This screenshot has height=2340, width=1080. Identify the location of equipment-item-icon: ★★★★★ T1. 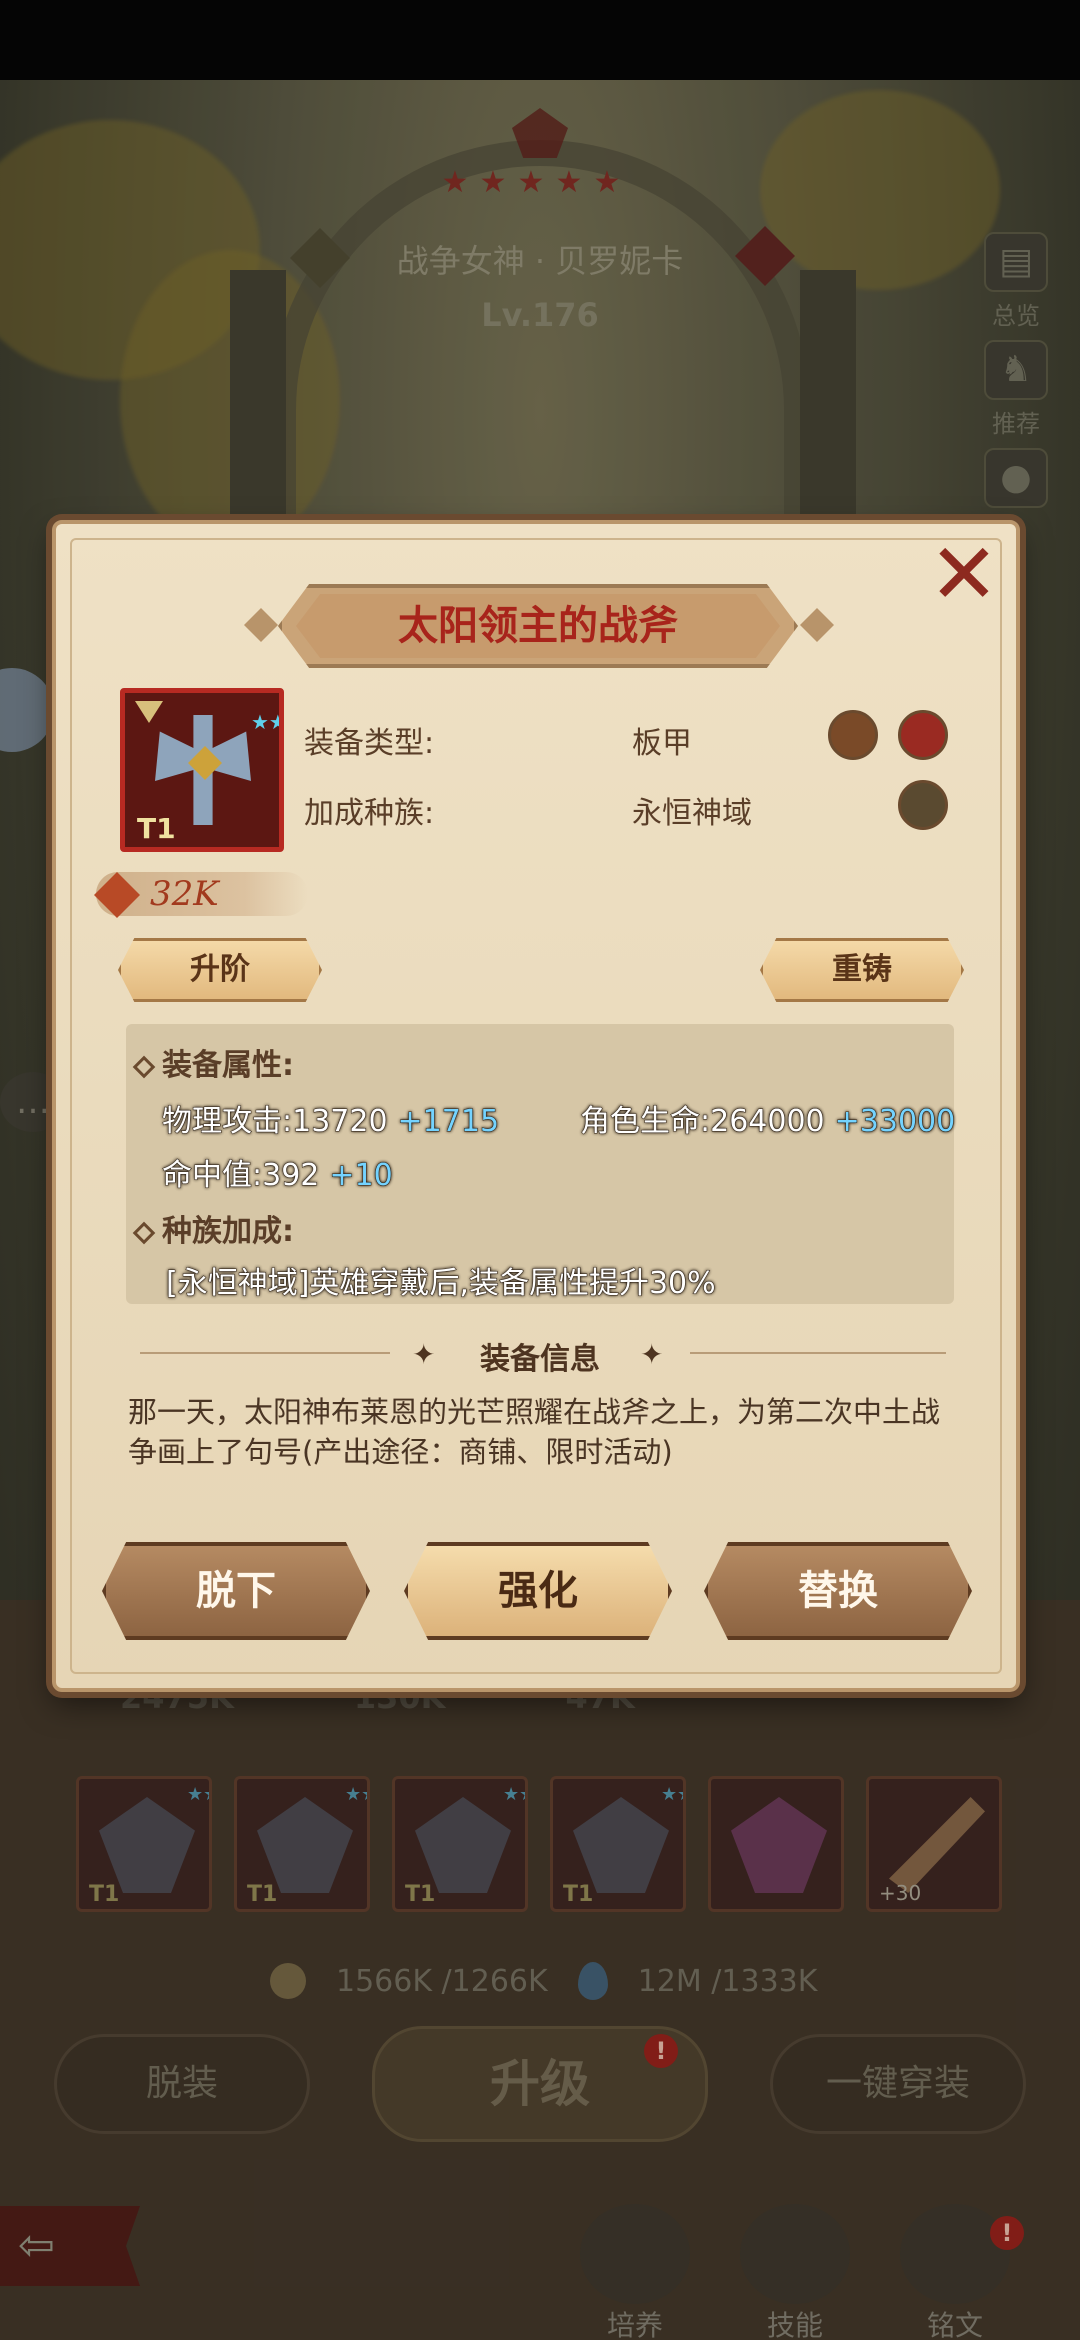
(202, 770).